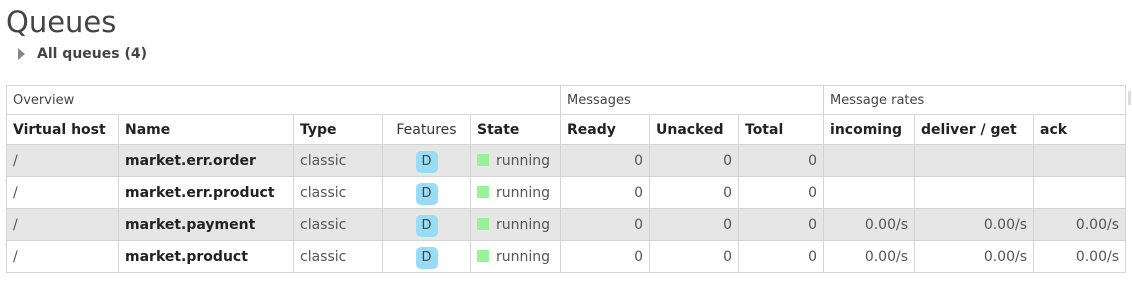  I want to click on header-incoming: incoming, so click(869, 129).